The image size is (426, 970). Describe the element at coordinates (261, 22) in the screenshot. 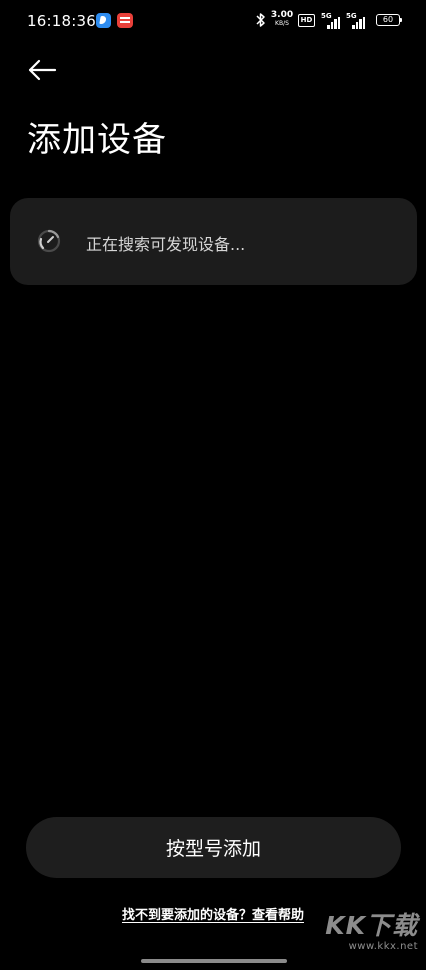

I see `bluetooth-icon` at that location.